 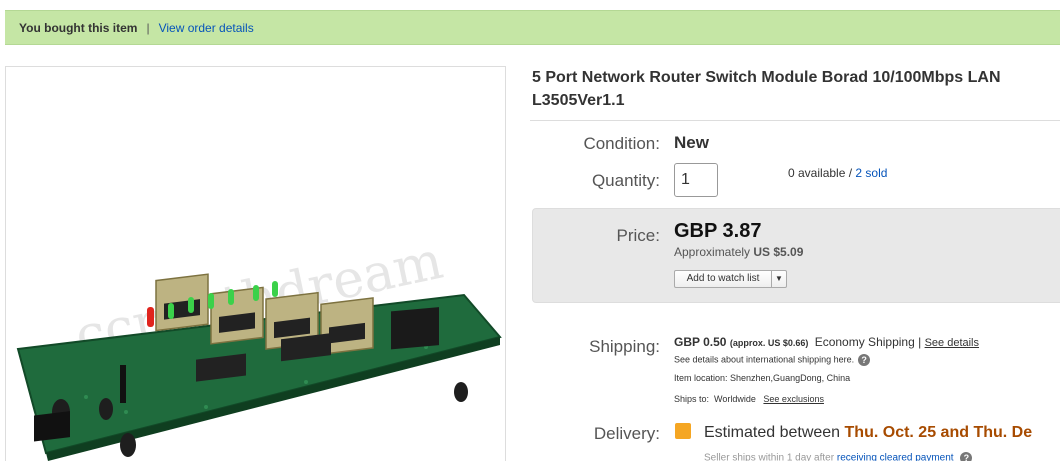 I want to click on title-line-2: L3505Ver1.1, so click(x=578, y=100).